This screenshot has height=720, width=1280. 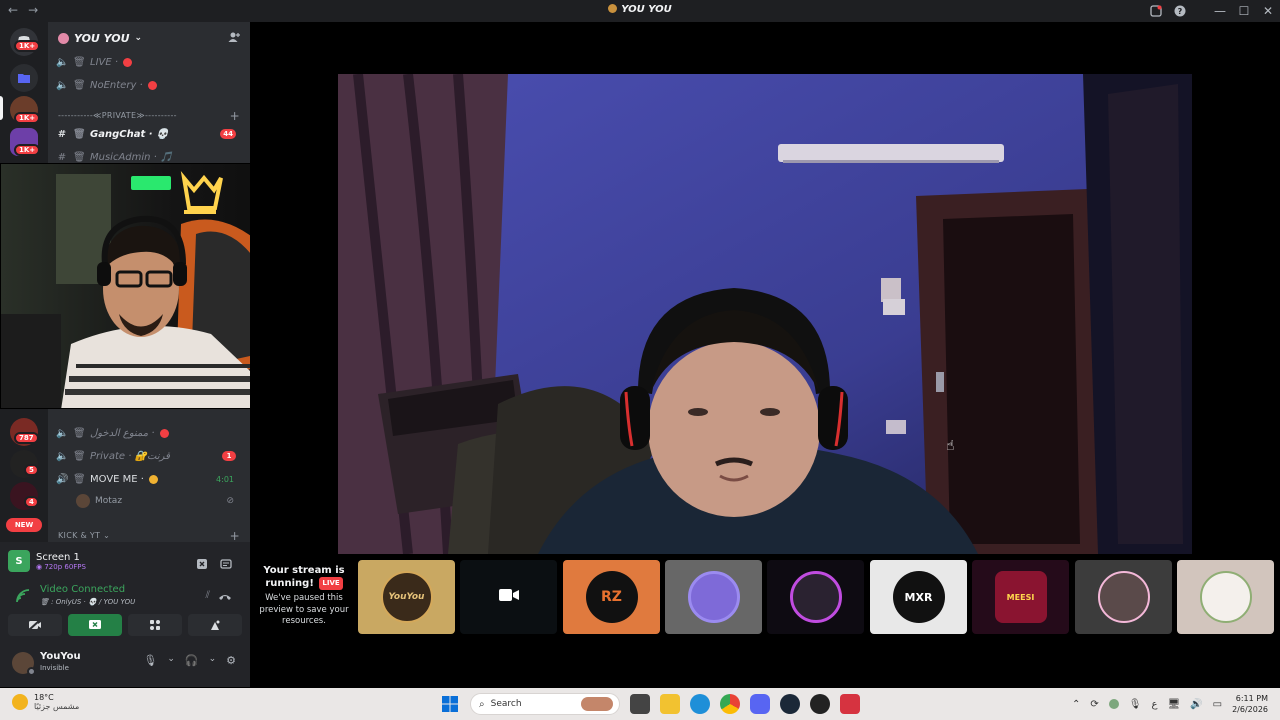 I want to click on screen-quality: ◉ 720p 60FPS, so click(x=61, y=566).